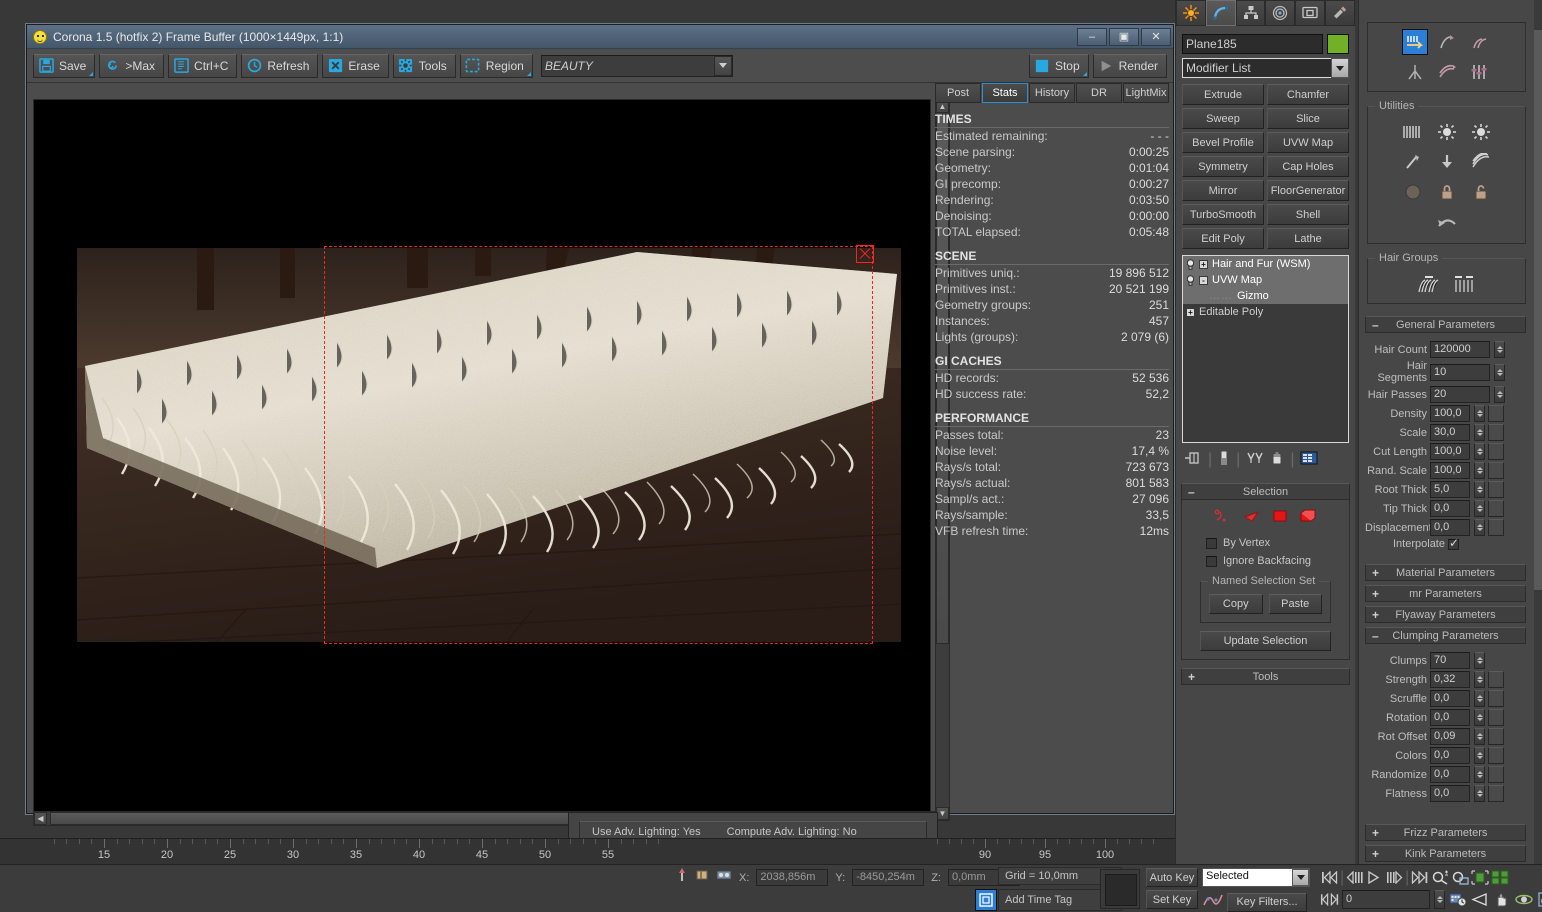  Describe the element at coordinates (1445, 635) in the screenshot. I see `clumping-parameters-header: – Clumping Parameters` at that location.